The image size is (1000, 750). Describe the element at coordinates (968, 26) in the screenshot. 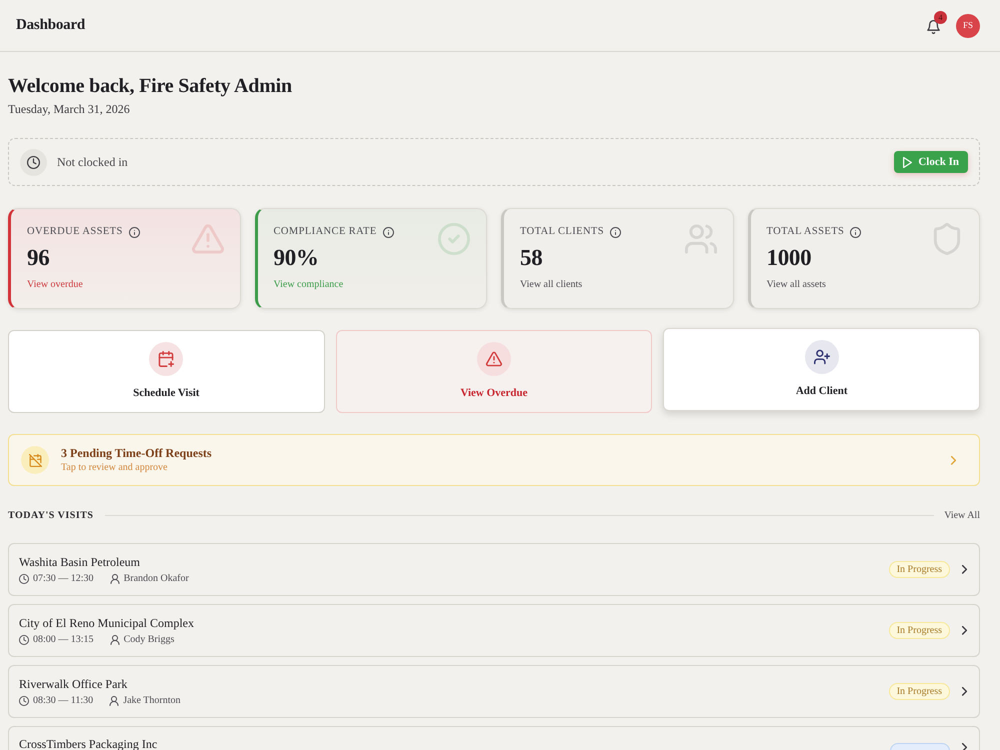

I see `user-avatar: FS` at that location.